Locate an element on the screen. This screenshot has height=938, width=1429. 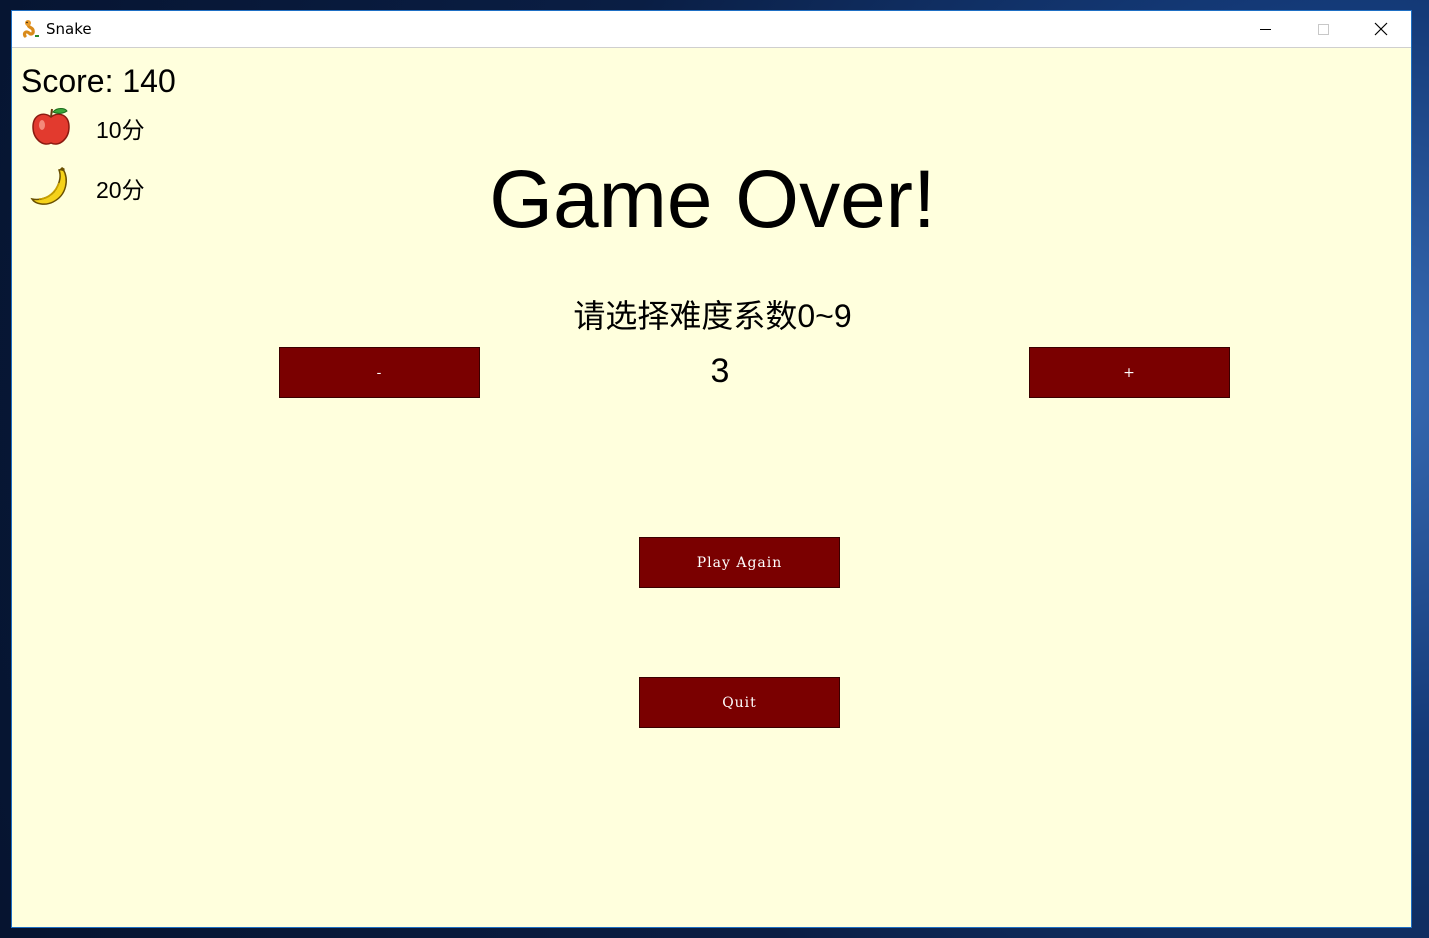
close-button is located at coordinates (1381, 29).